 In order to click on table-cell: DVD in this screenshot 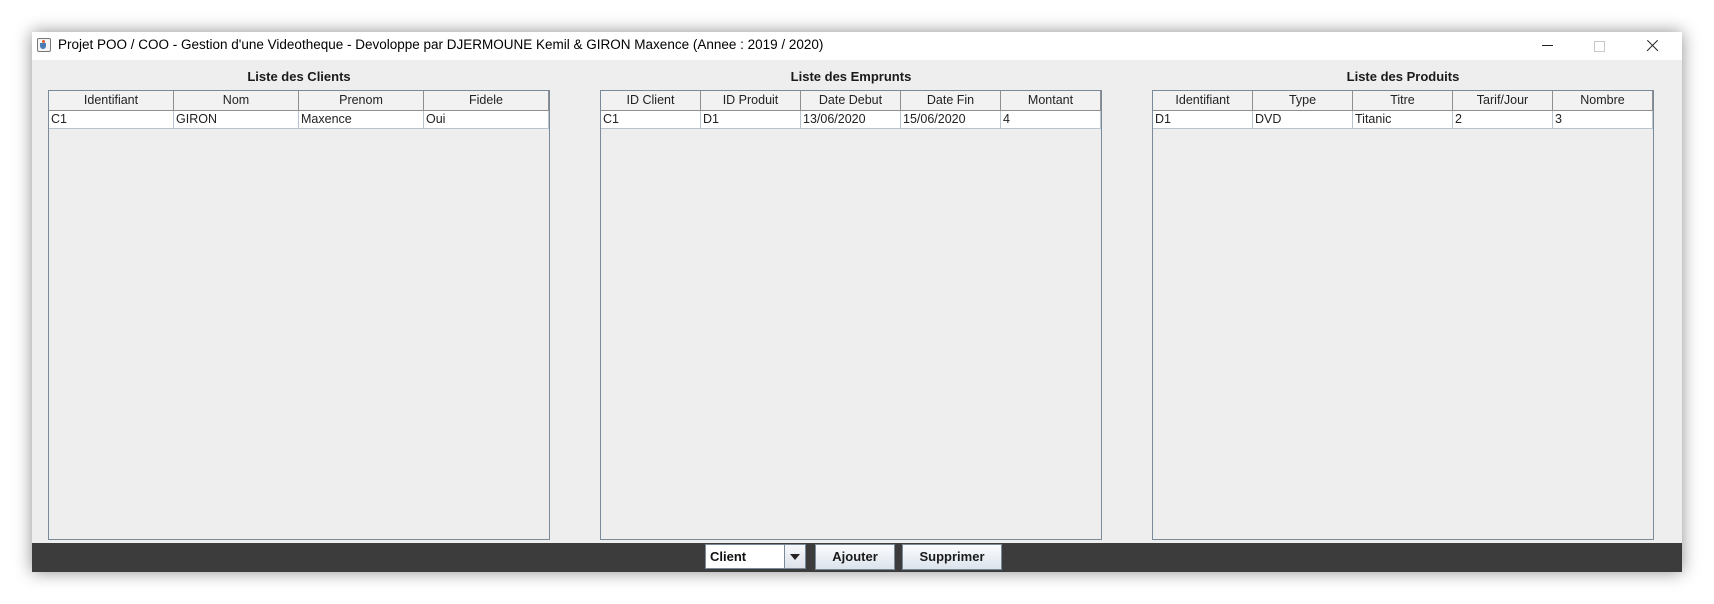, I will do `click(1303, 120)`.